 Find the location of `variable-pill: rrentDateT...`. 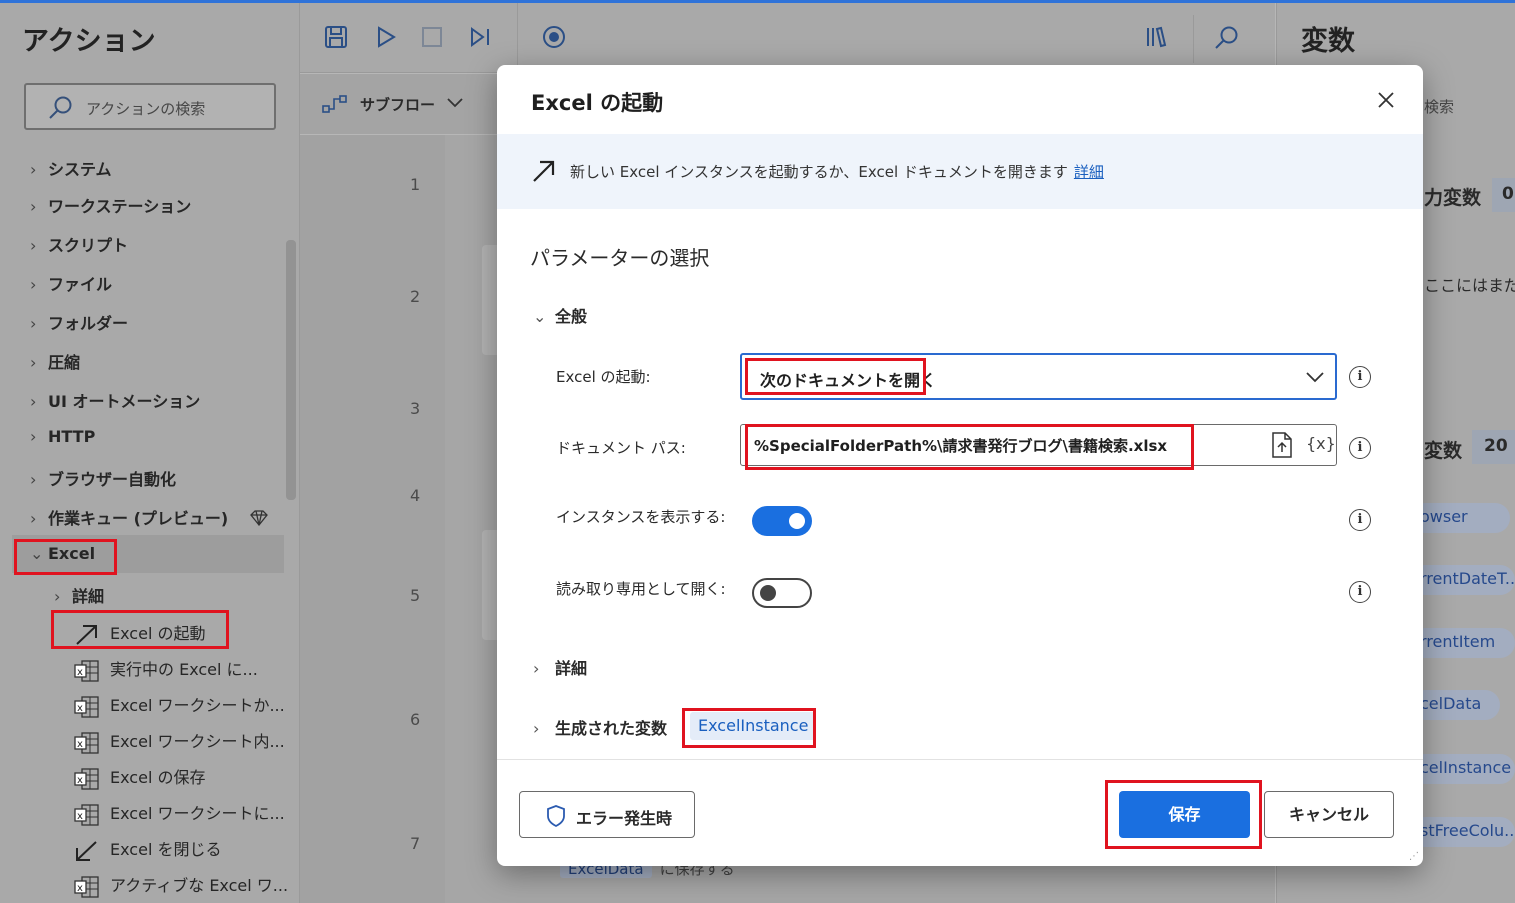

variable-pill: rrentDateT... is located at coordinates (1462, 580).